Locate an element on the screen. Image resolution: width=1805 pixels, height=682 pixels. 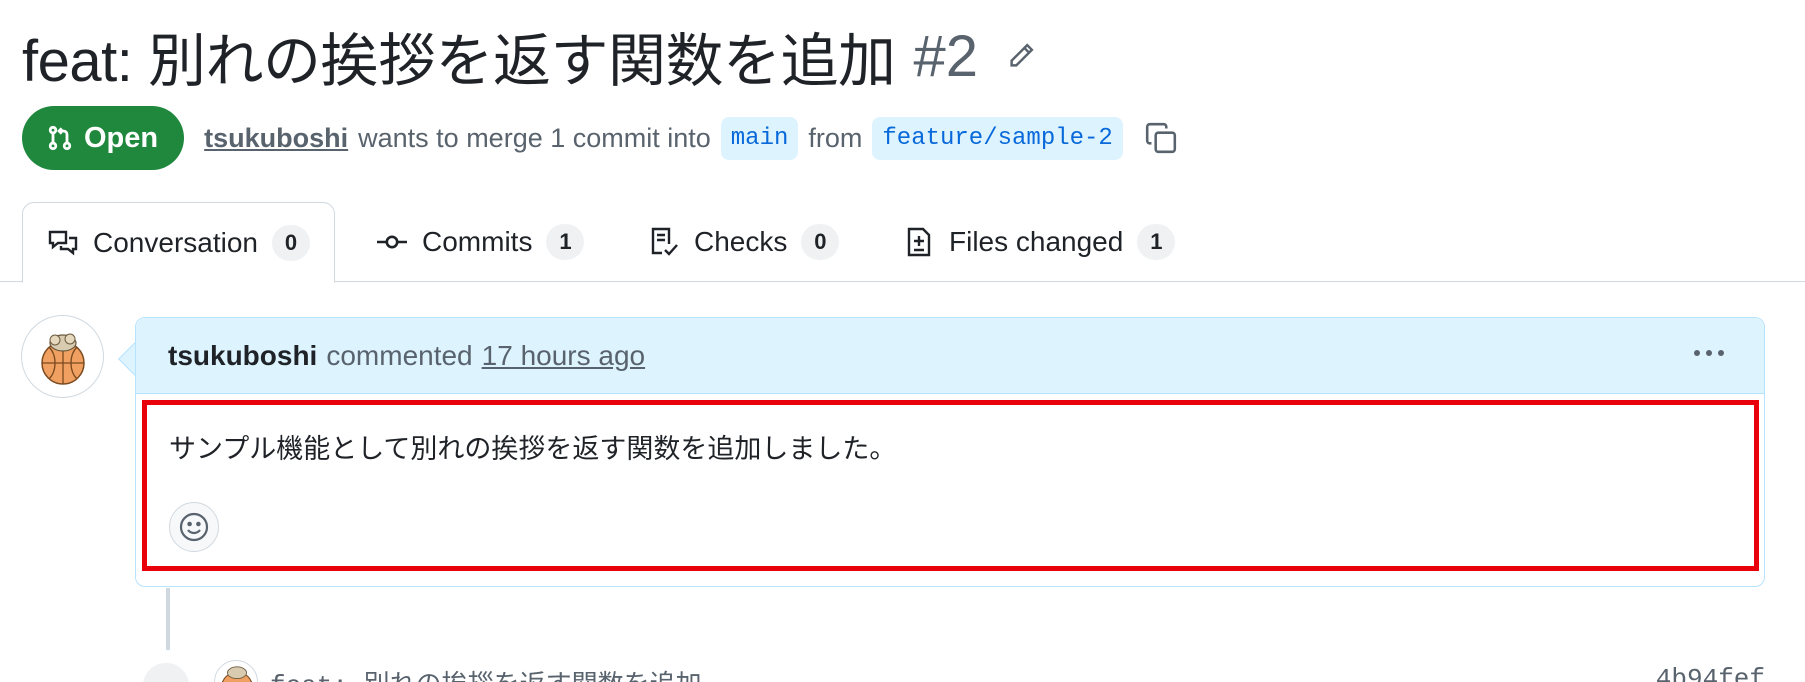
file-diff-icon is located at coordinates (919, 242).